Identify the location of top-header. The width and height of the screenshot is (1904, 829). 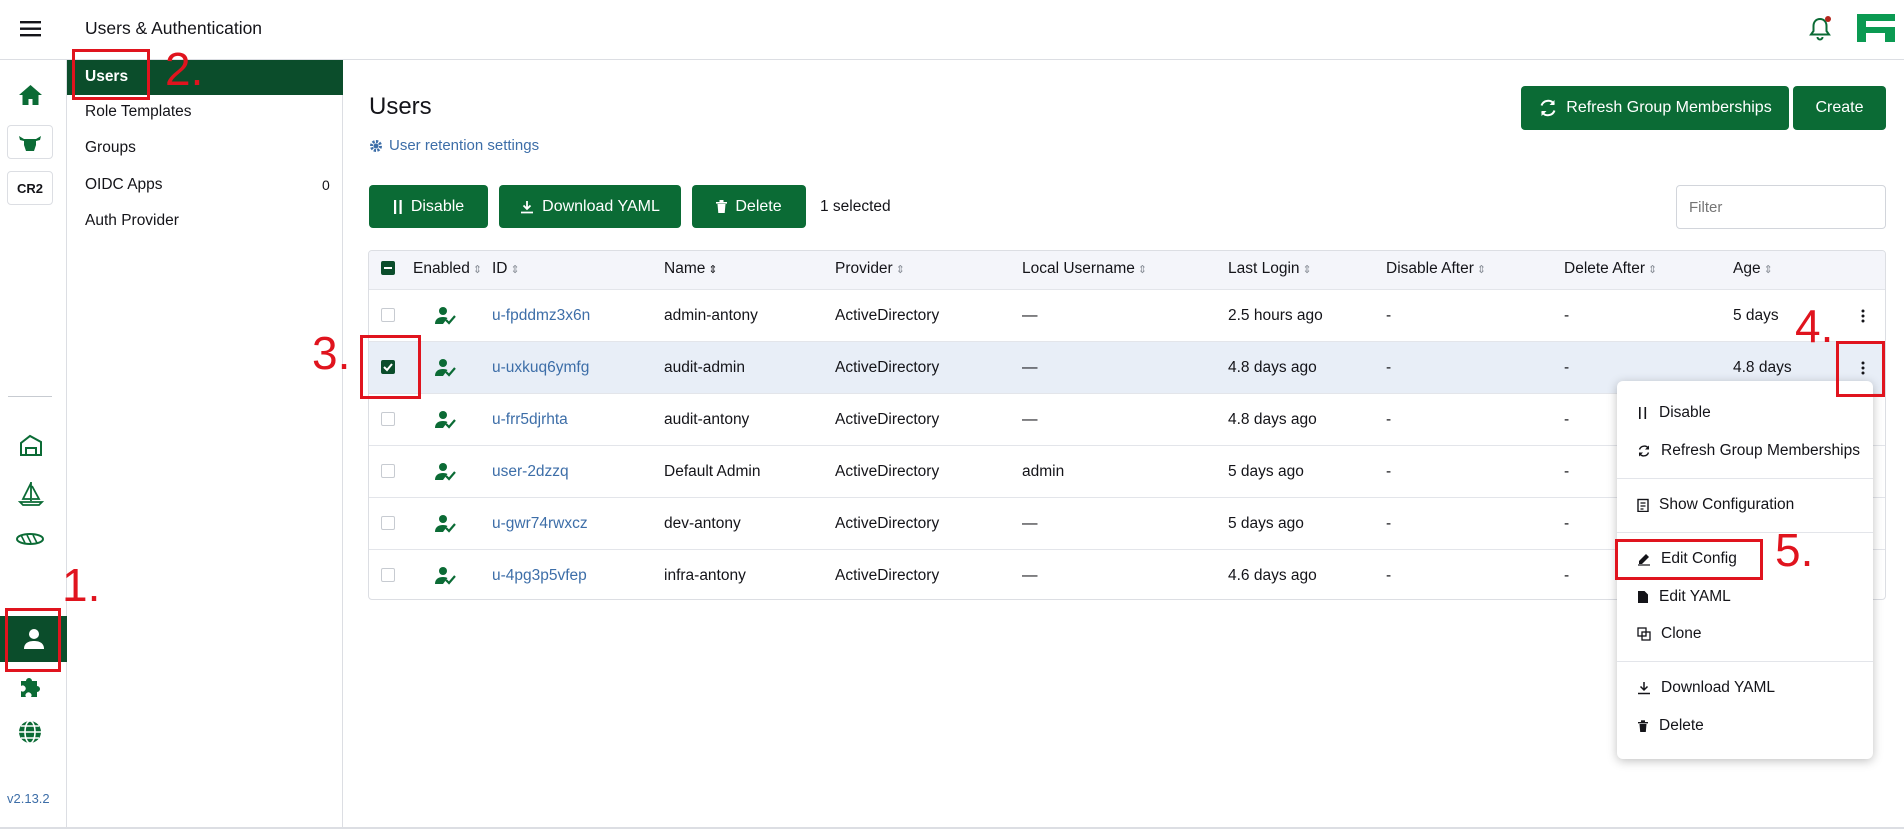
(952, 30).